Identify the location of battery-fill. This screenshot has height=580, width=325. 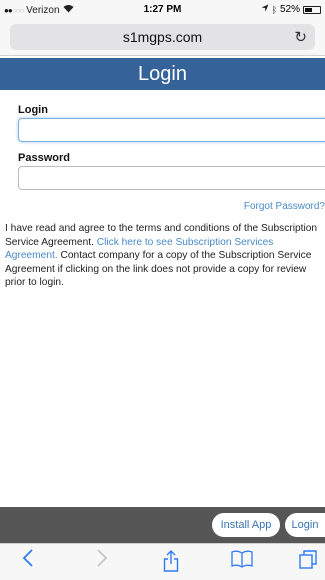
(309, 9).